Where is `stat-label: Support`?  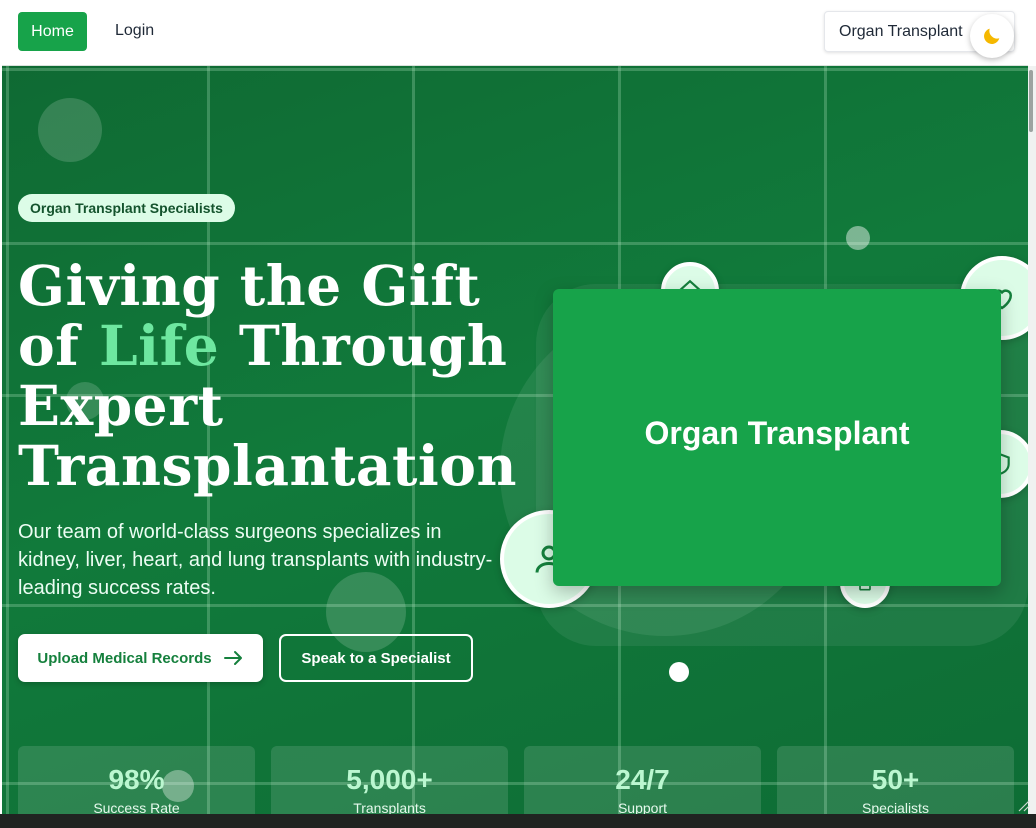
stat-label: Support is located at coordinates (642, 807).